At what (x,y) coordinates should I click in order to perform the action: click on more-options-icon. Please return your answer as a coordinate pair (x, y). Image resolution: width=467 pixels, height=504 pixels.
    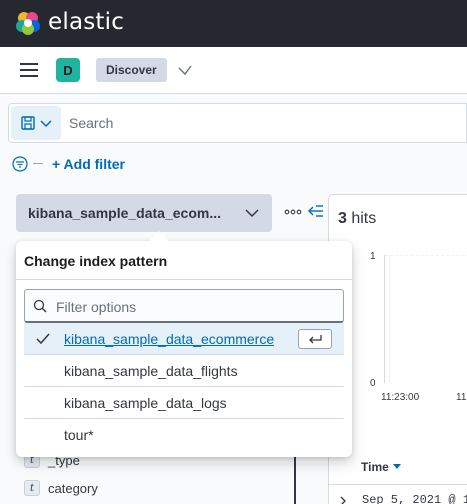
    Looking at the image, I should click on (293, 212).